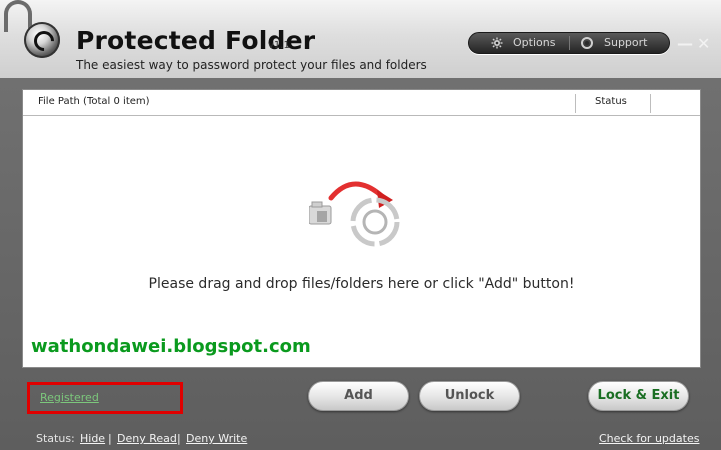 The height and width of the screenshot is (450, 721). What do you see at coordinates (534, 43) in the screenshot?
I see `options-button: Options` at bounding box center [534, 43].